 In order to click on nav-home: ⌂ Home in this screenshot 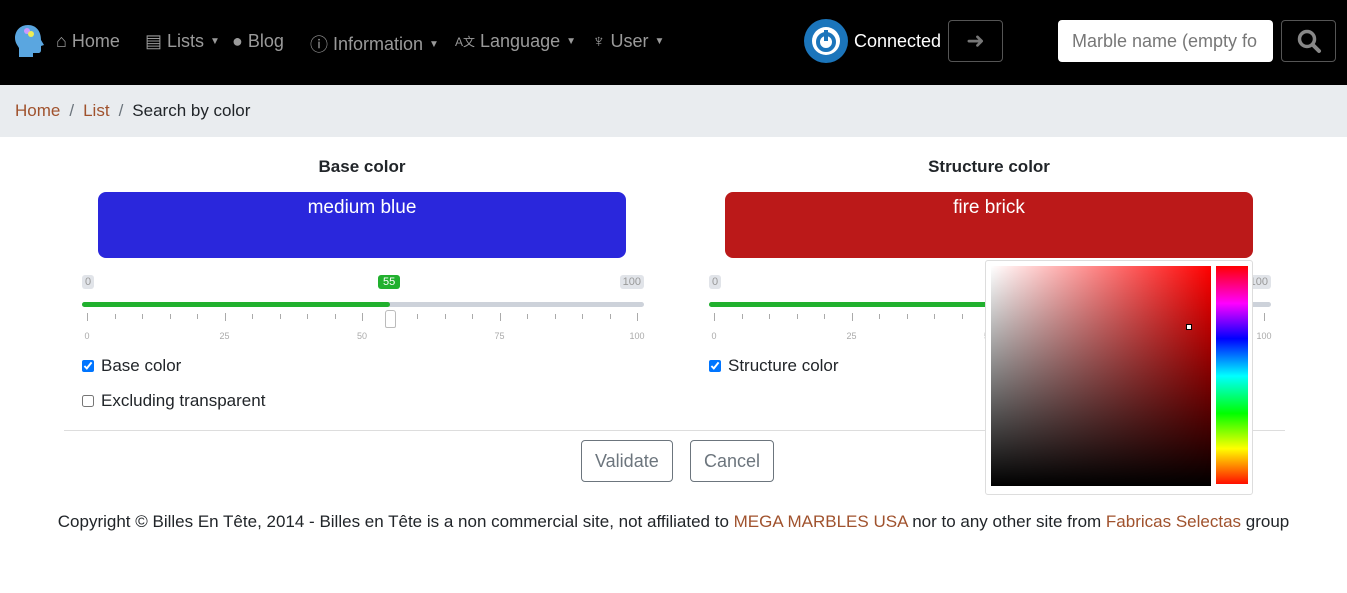, I will do `click(88, 41)`.